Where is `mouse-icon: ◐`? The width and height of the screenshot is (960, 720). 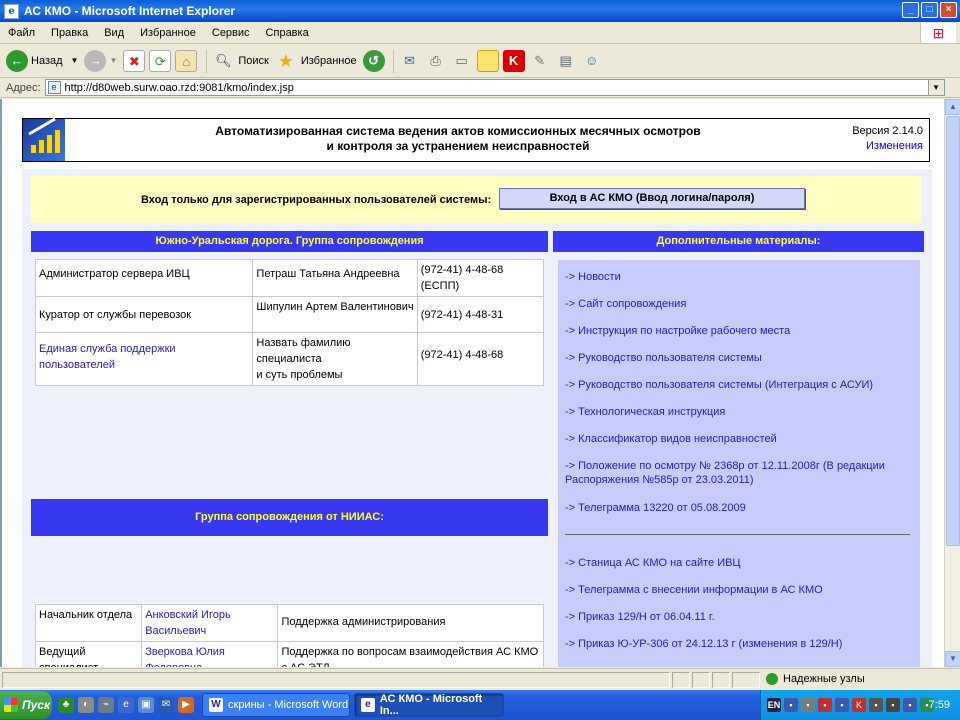 mouse-icon: ◐ is located at coordinates (86, 705).